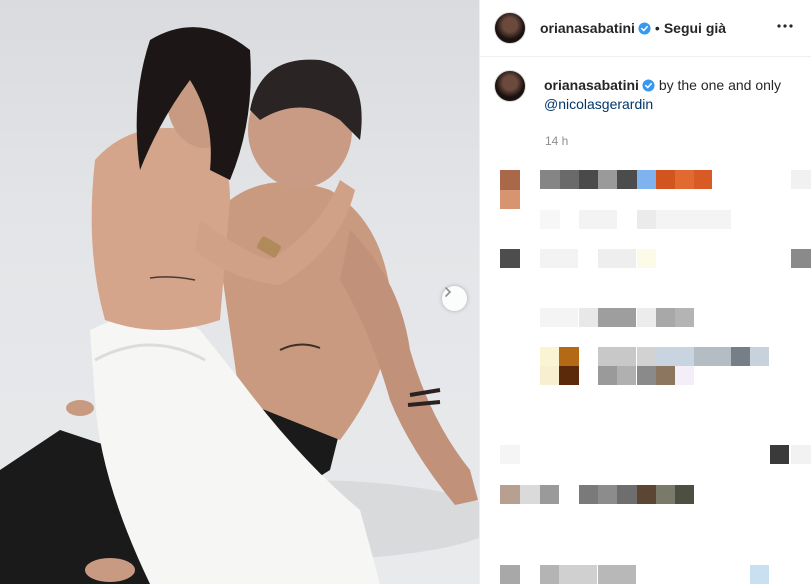 This screenshot has height=584, width=811. What do you see at coordinates (587, 28) in the screenshot?
I see `author-username: orianasabatini` at bounding box center [587, 28].